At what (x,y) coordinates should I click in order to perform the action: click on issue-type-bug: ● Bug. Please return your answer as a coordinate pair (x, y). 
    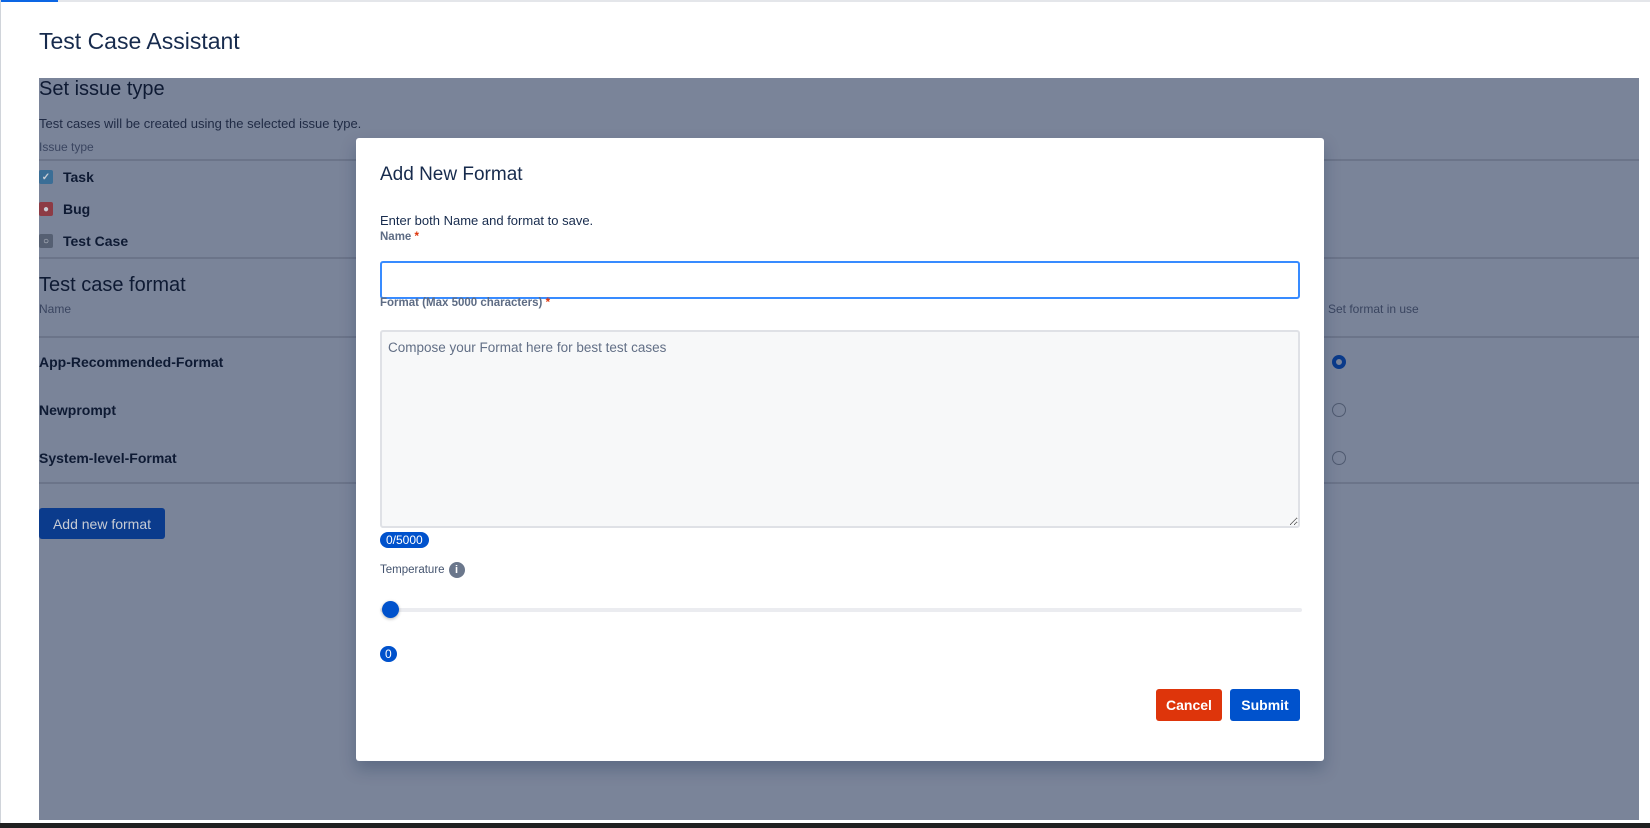
    Looking at the image, I should click on (64, 209).